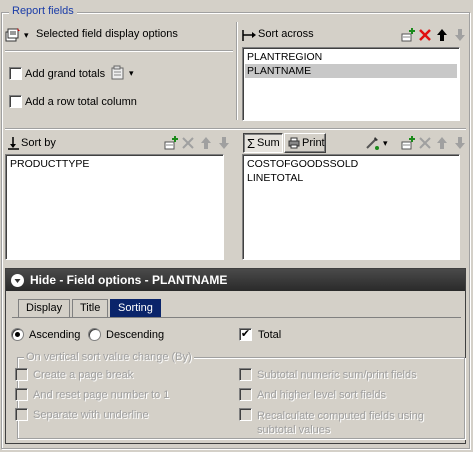 The width and height of the screenshot is (473, 452). Describe the element at coordinates (351, 164) in the screenshot. I see `list-item: COSTOFGOODSSOLD` at that location.